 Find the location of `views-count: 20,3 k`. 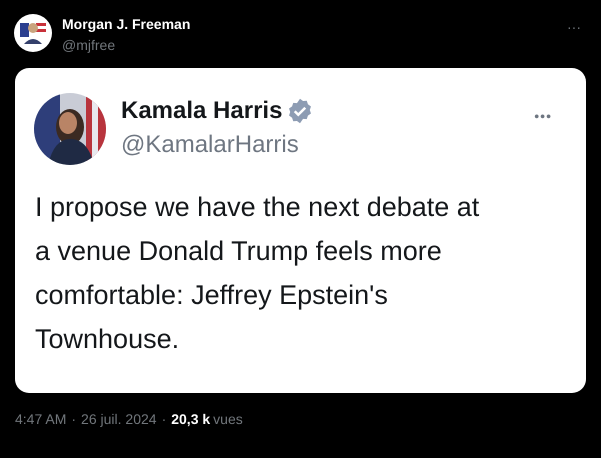

views-count: 20,3 k is located at coordinates (190, 419).